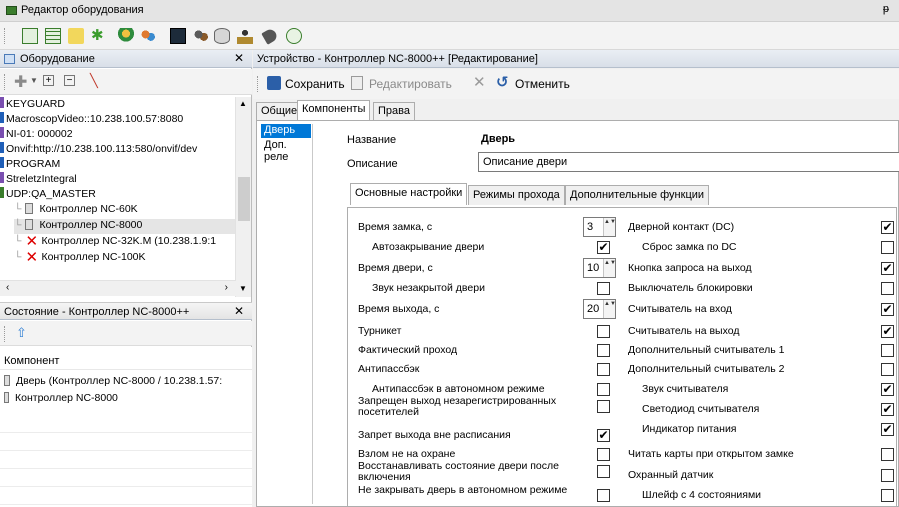  I want to click on component-column-header: Компонент, so click(31, 361).